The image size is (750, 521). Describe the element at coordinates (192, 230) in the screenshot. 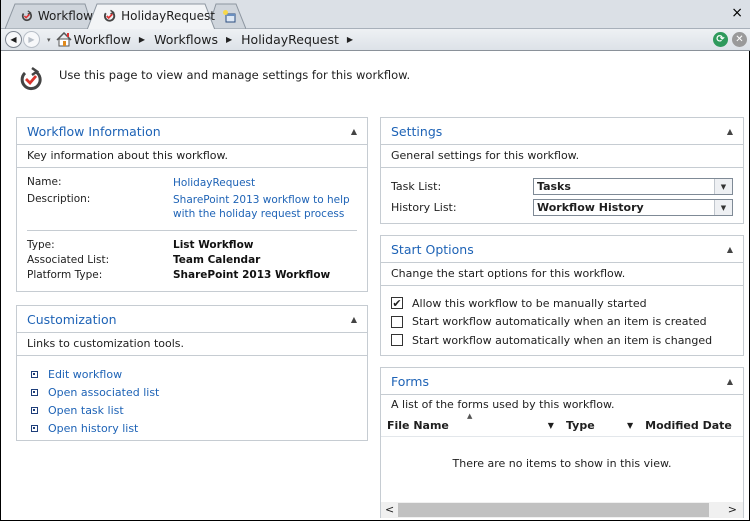

I see `divider` at that location.